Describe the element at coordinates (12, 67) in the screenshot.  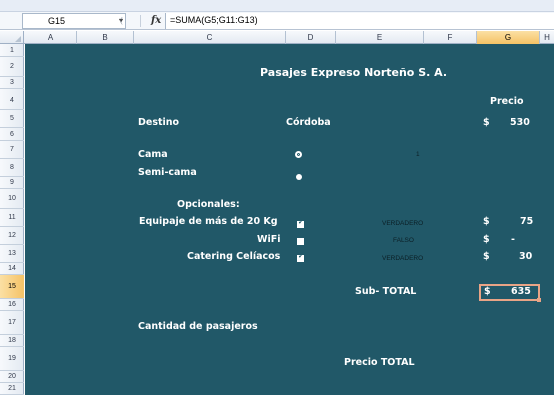
I see `row-header: 2` at that location.